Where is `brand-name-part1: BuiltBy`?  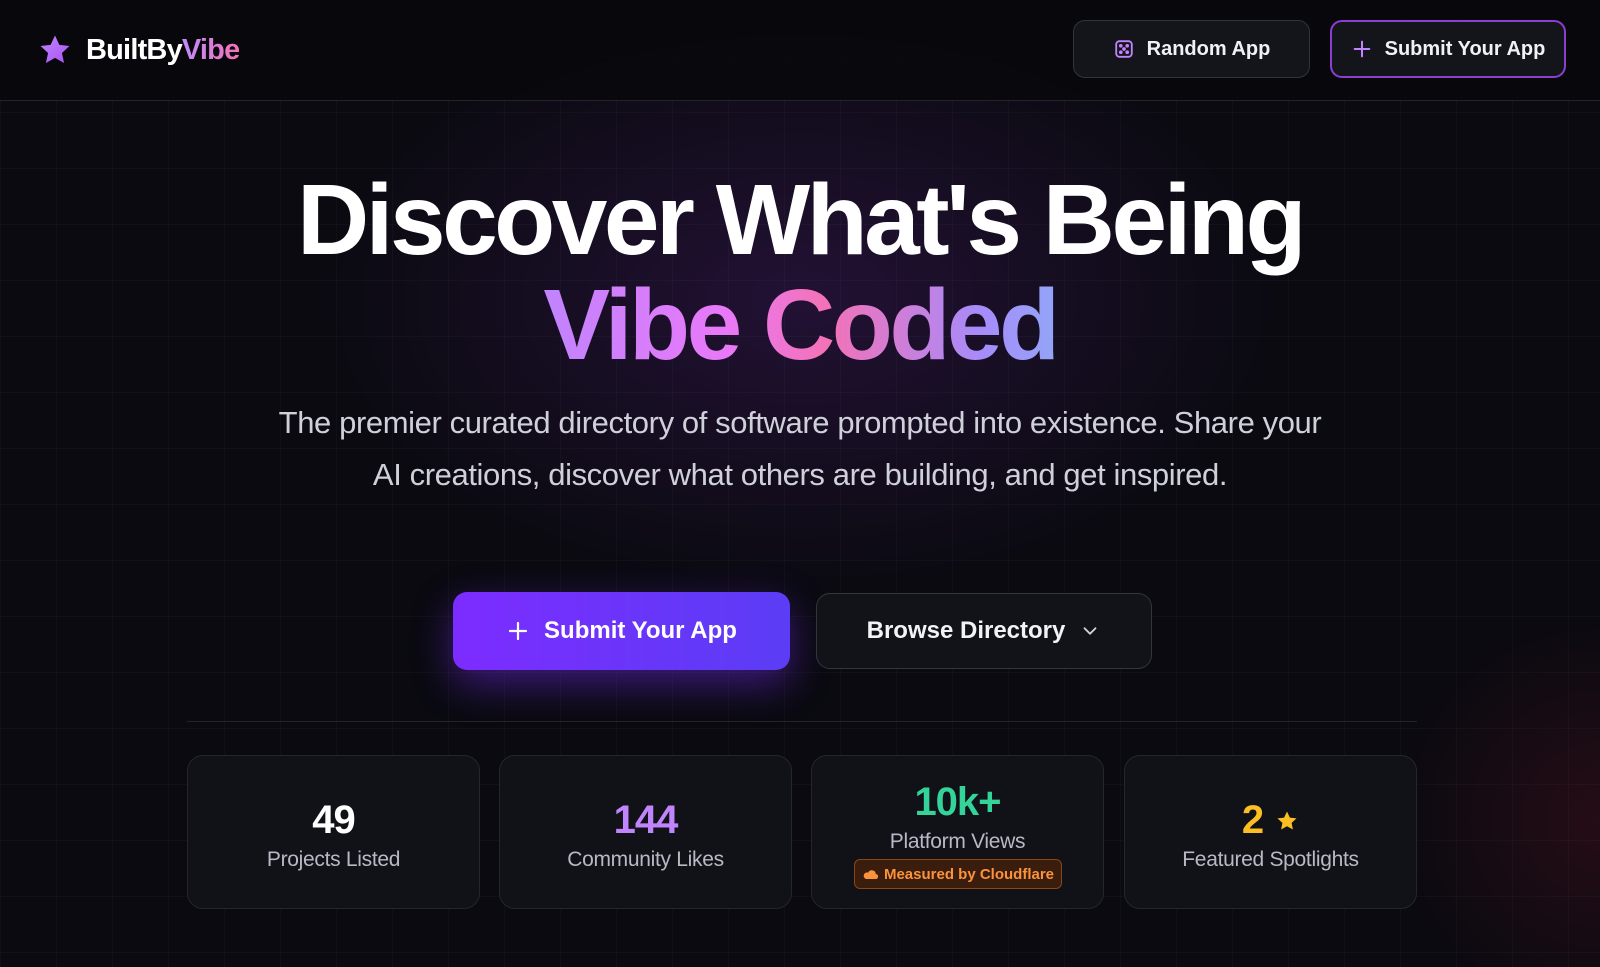
brand-name-part1: BuiltBy is located at coordinates (134, 49).